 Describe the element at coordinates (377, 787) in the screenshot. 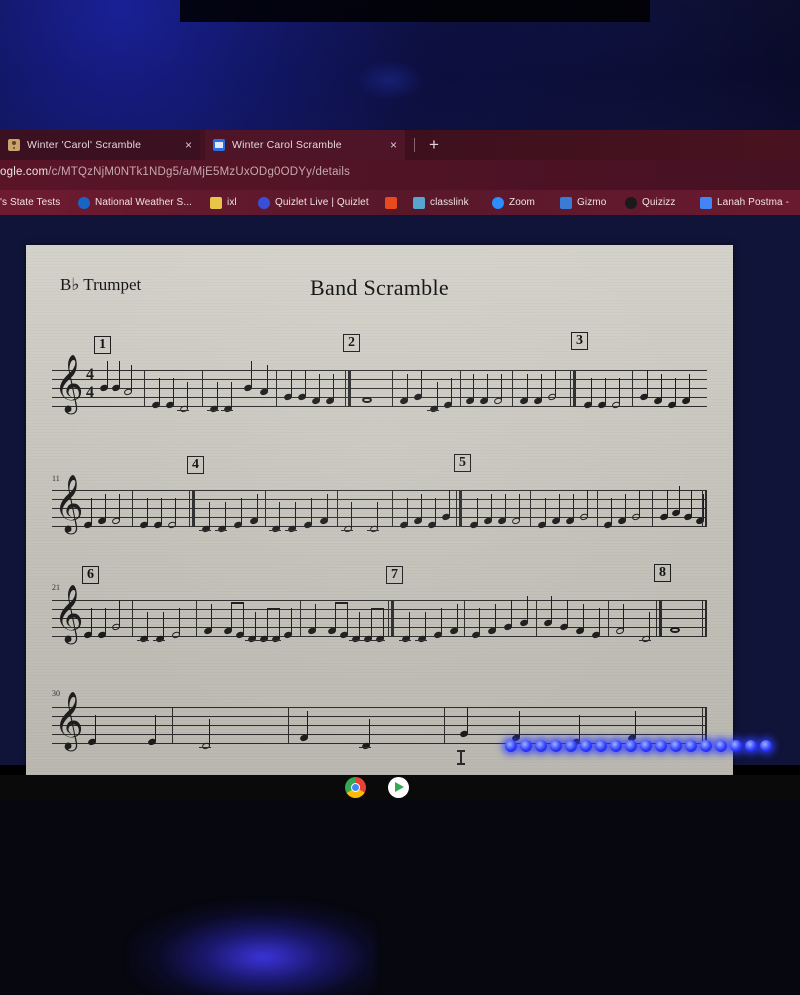

I see `shelf-app-icons` at that location.